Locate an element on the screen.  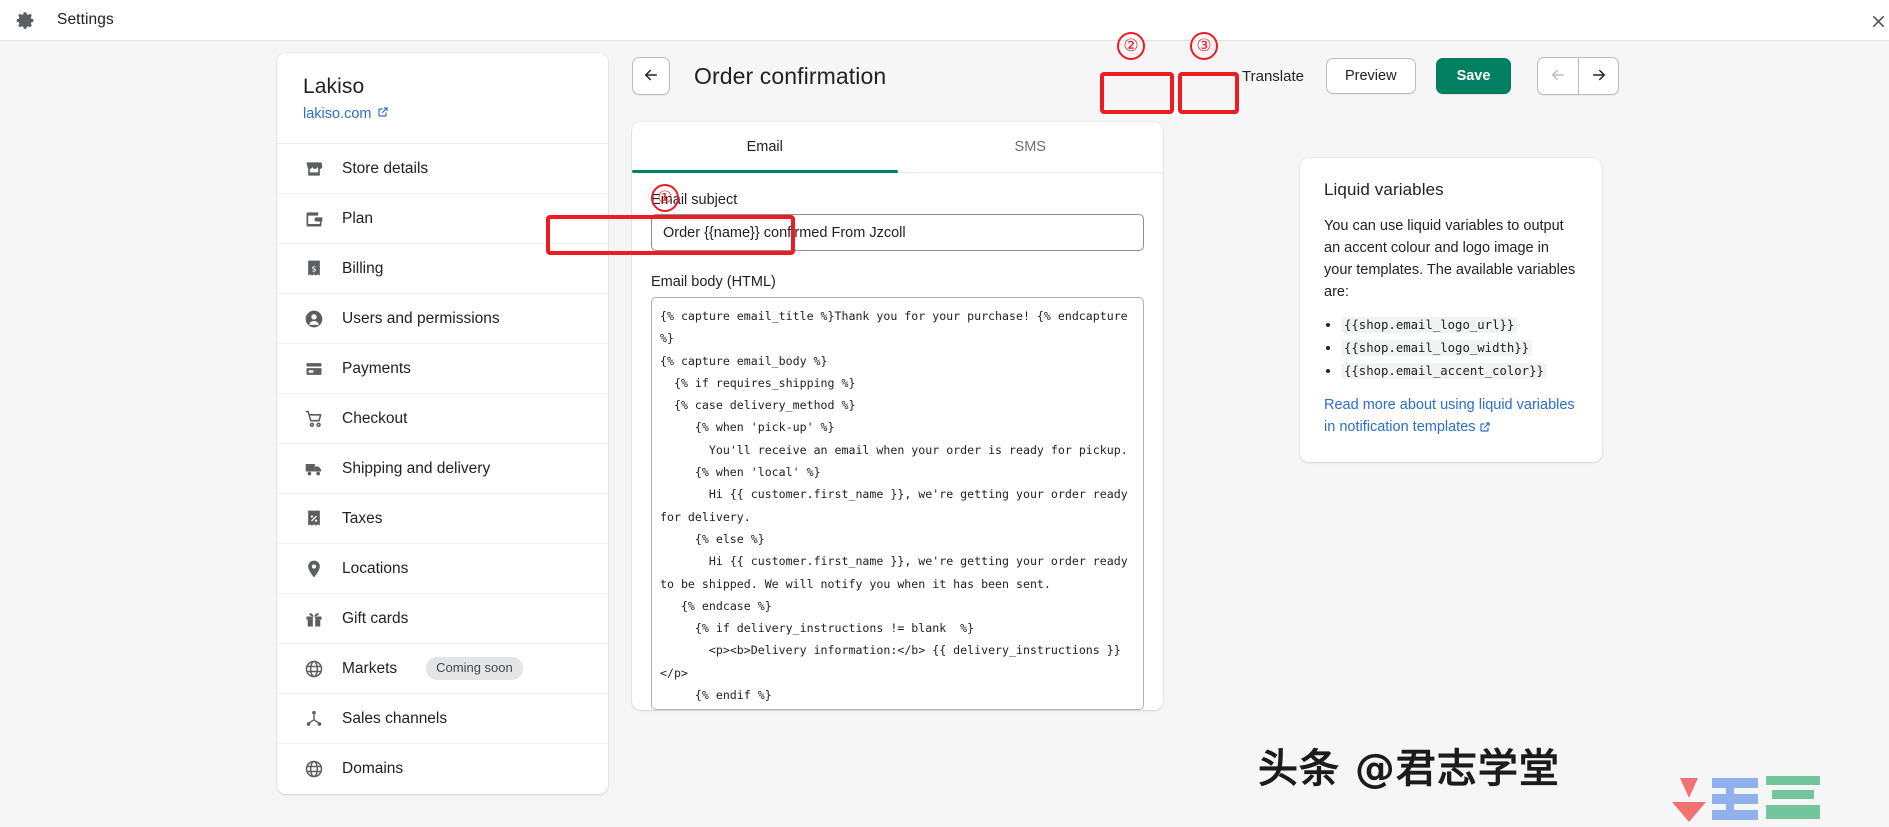
sidebar-item-store-details: Store details is located at coordinates (442, 169).